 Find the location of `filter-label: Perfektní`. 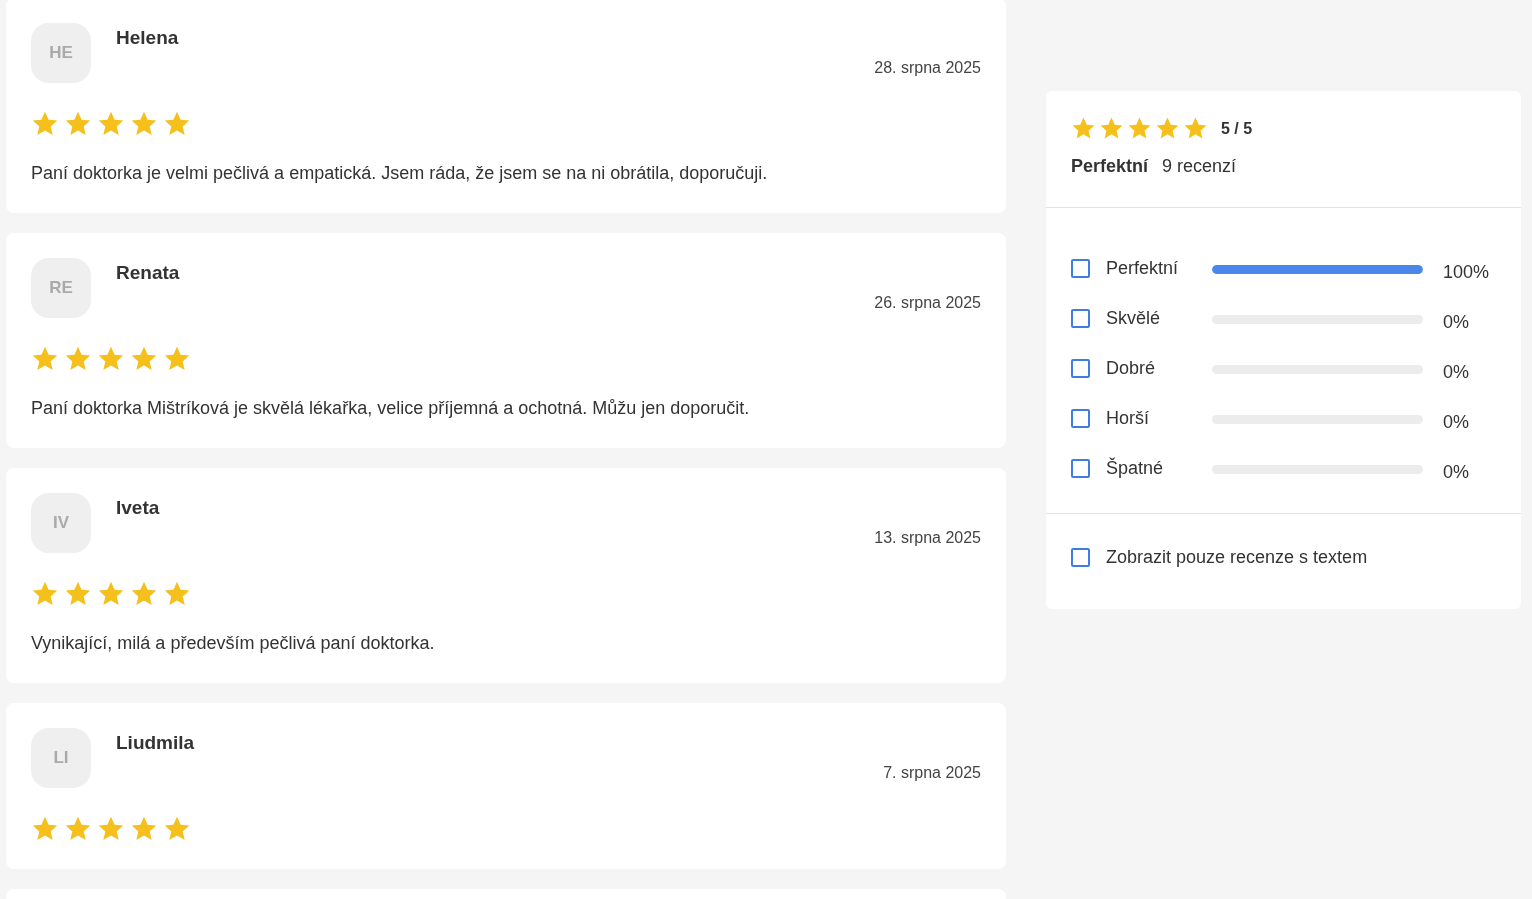

filter-label: Perfektní is located at coordinates (1159, 268).